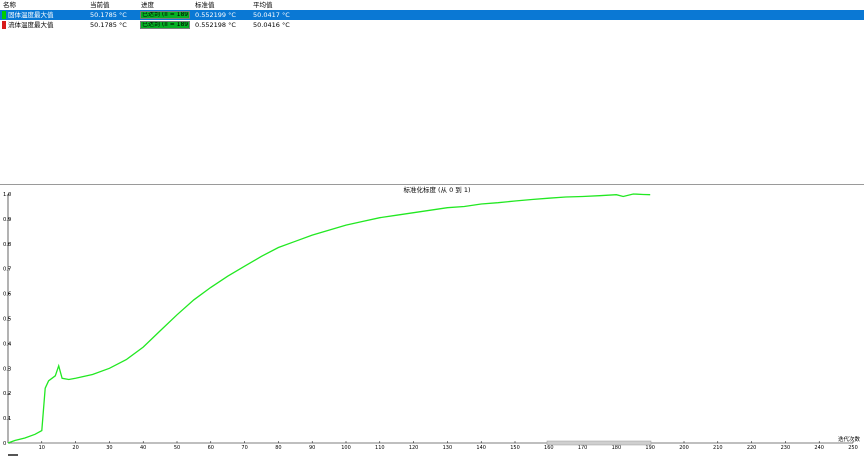  Describe the element at coordinates (752, 448) in the screenshot. I see `x-tick-label: 220` at that location.